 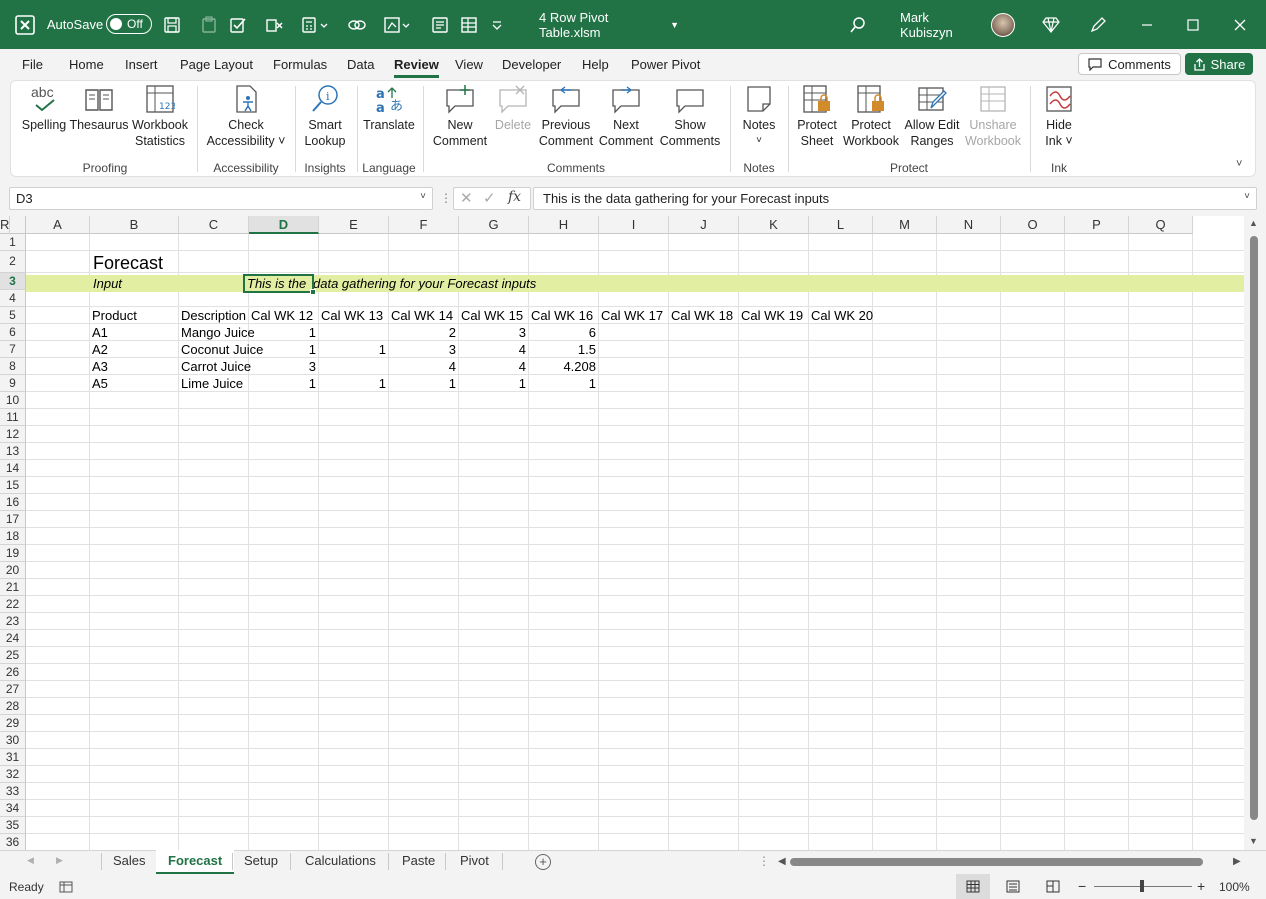 I want to click on row-header-3: 3, so click(x=13, y=281).